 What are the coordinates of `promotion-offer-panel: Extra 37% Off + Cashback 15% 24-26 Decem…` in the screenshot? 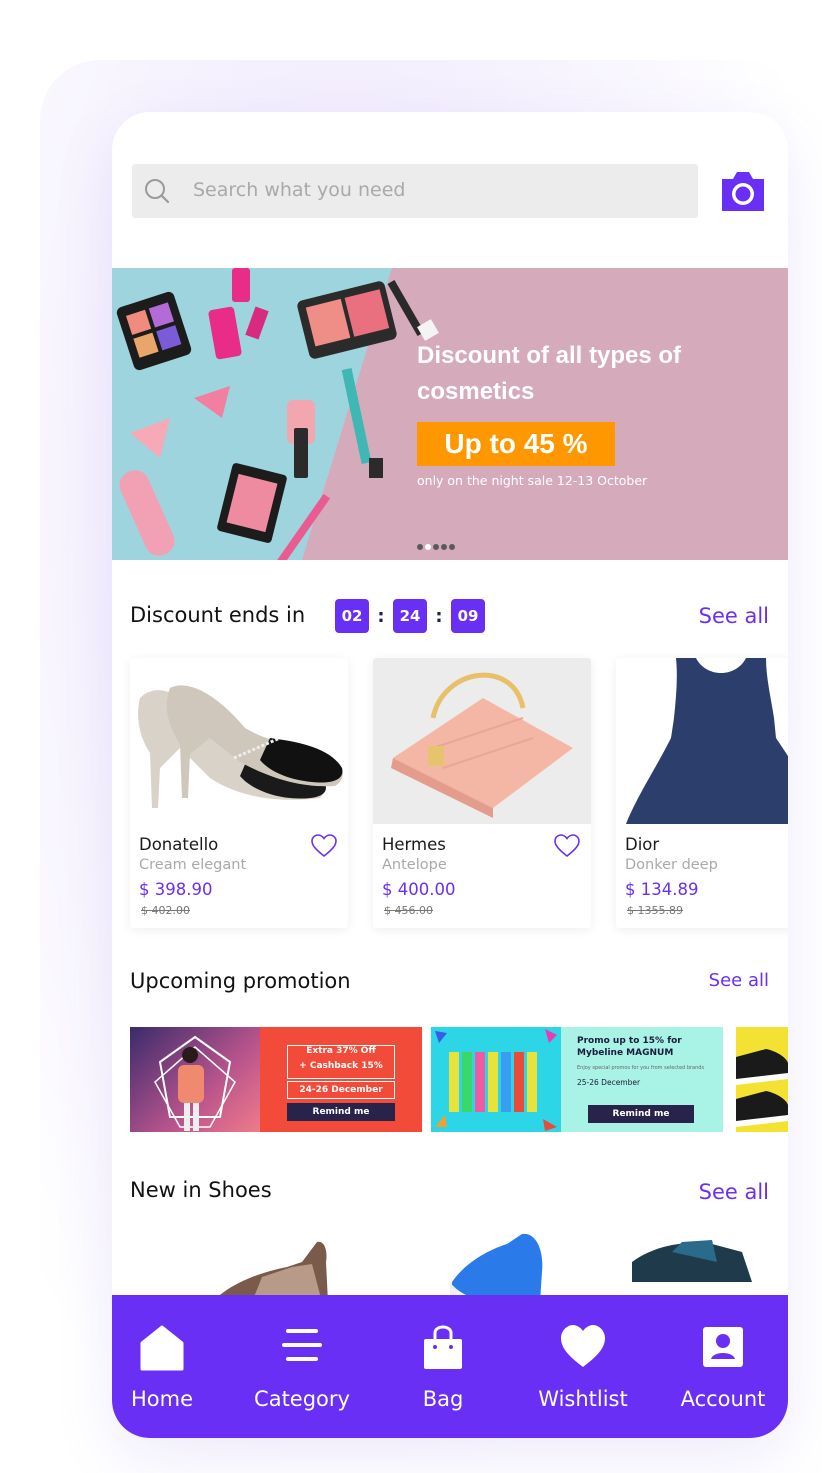 It's located at (341, 1079).